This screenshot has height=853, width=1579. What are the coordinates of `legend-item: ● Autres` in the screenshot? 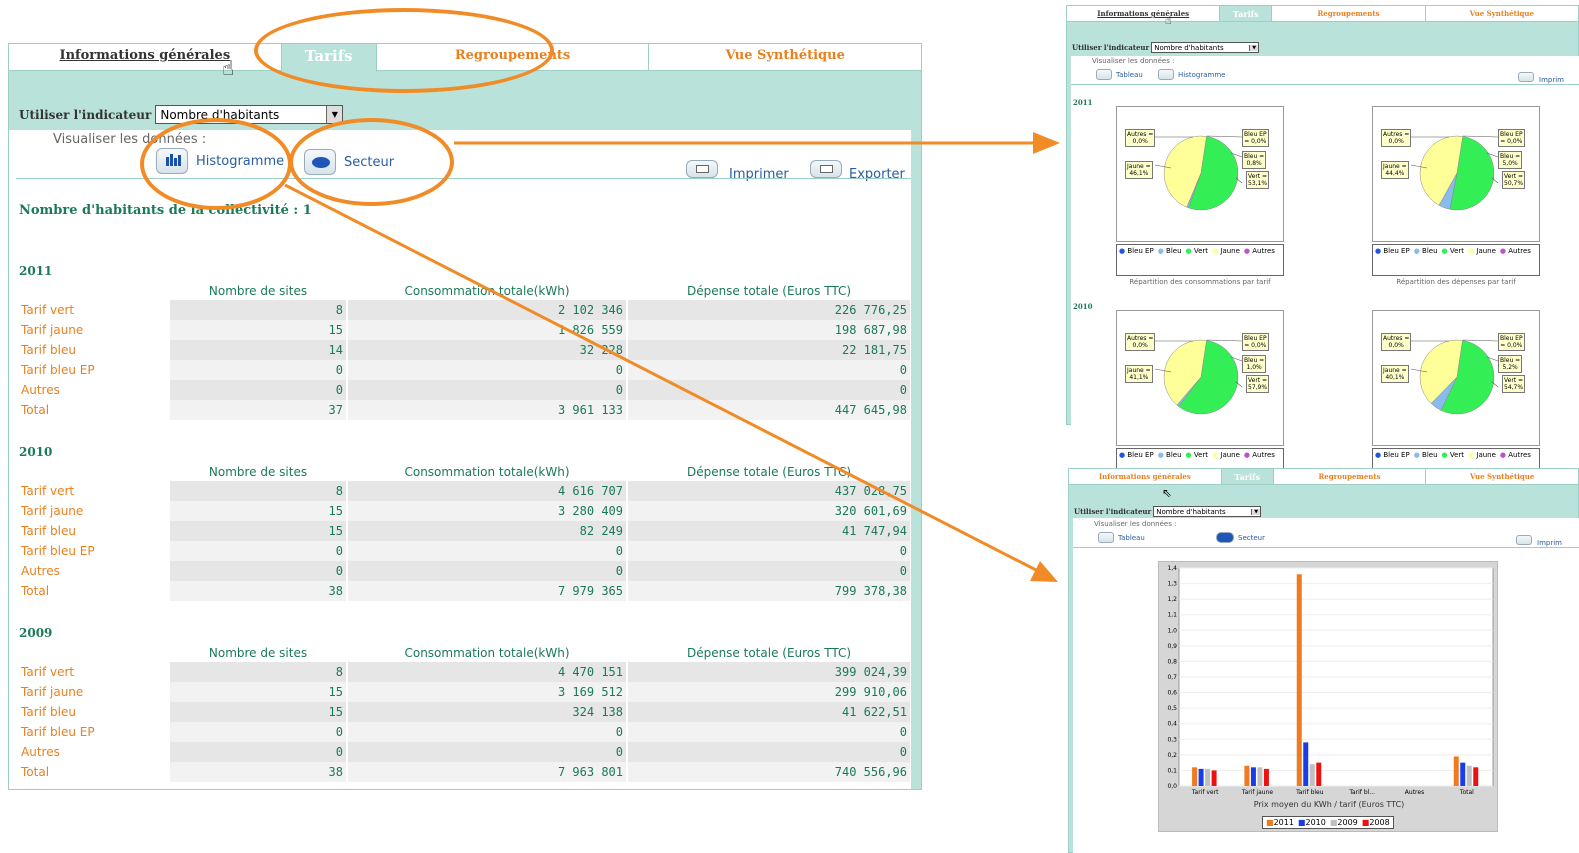 It's located at (1515, 455).